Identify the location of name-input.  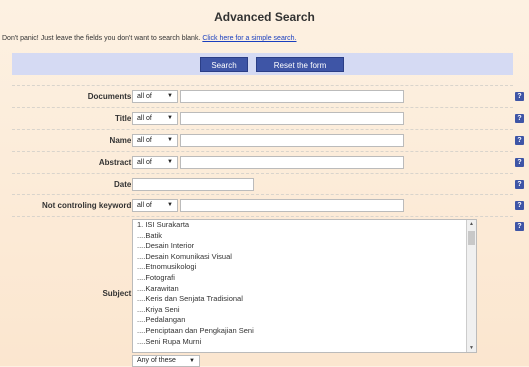
(292, 140).